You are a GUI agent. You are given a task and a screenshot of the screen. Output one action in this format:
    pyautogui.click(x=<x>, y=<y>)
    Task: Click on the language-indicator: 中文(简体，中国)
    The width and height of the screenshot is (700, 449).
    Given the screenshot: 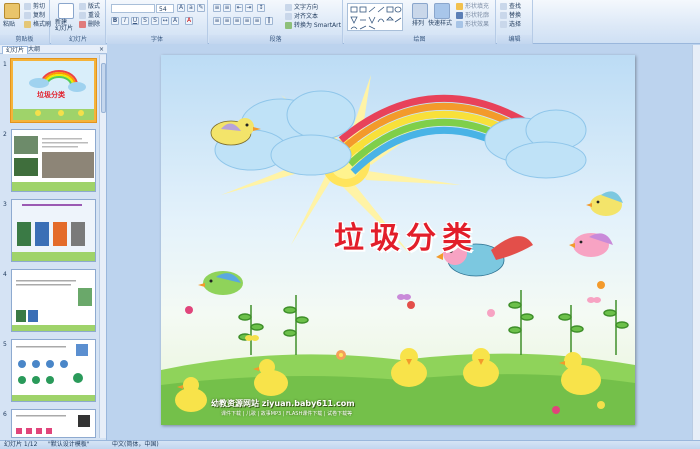 What is the action you would take?
    pyautogui.click(x=135, y=445)
    